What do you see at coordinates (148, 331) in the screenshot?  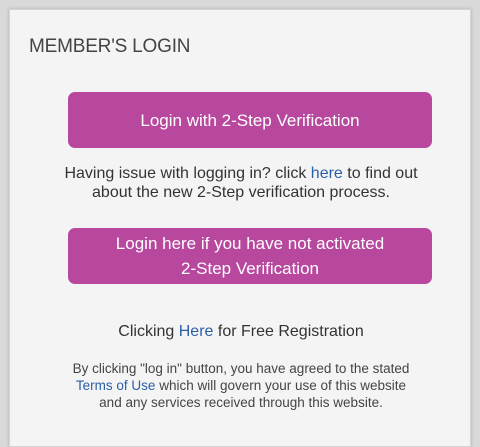 I see `registration-before-link: Clicking` at bounding box center [148, 331].